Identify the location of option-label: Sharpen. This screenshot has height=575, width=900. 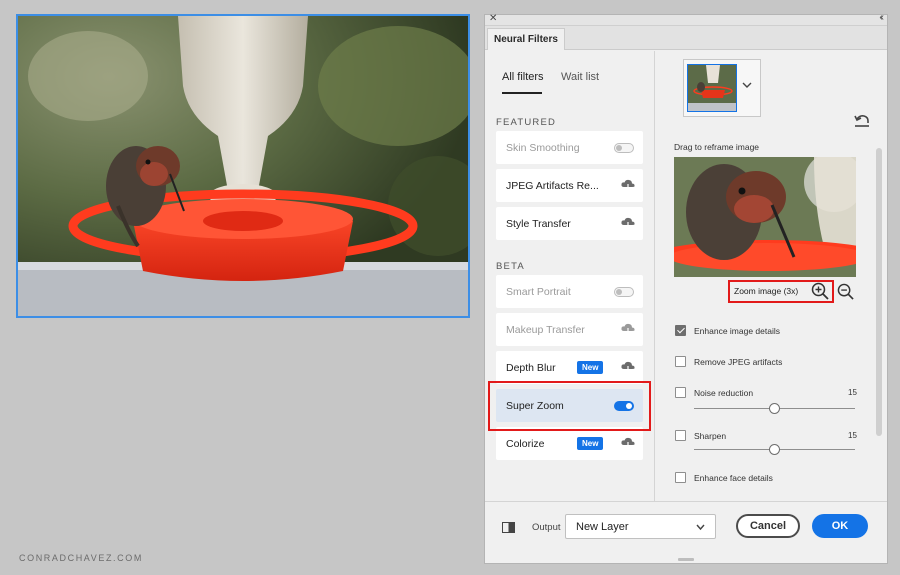
(710, 436).